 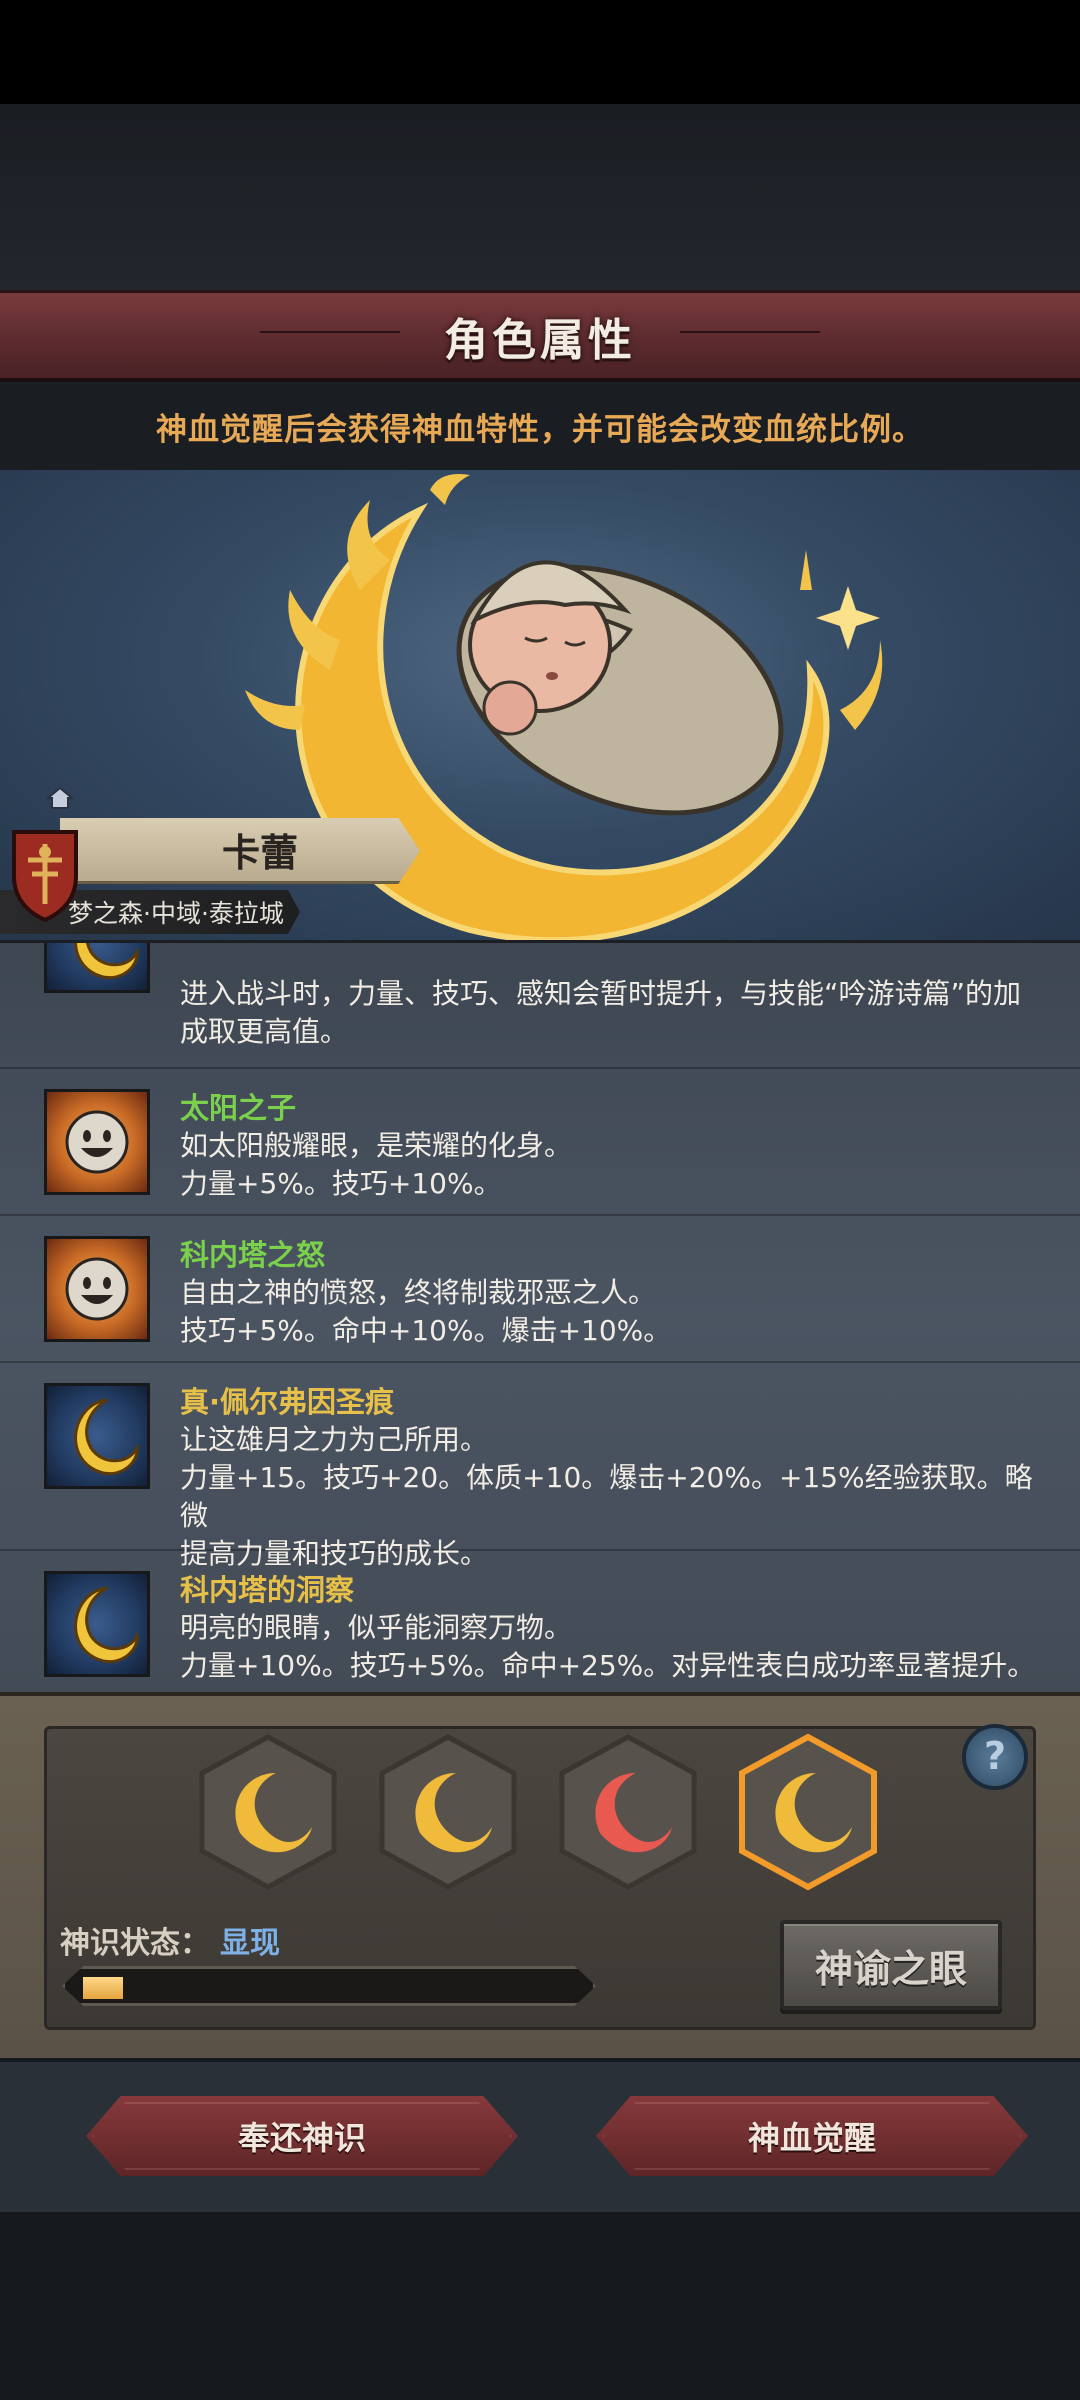 What do you see at coordinates (628, 1812) in the screenshot?
I see `slot-crescent-red-icon` at bounding box center [628, 1812].